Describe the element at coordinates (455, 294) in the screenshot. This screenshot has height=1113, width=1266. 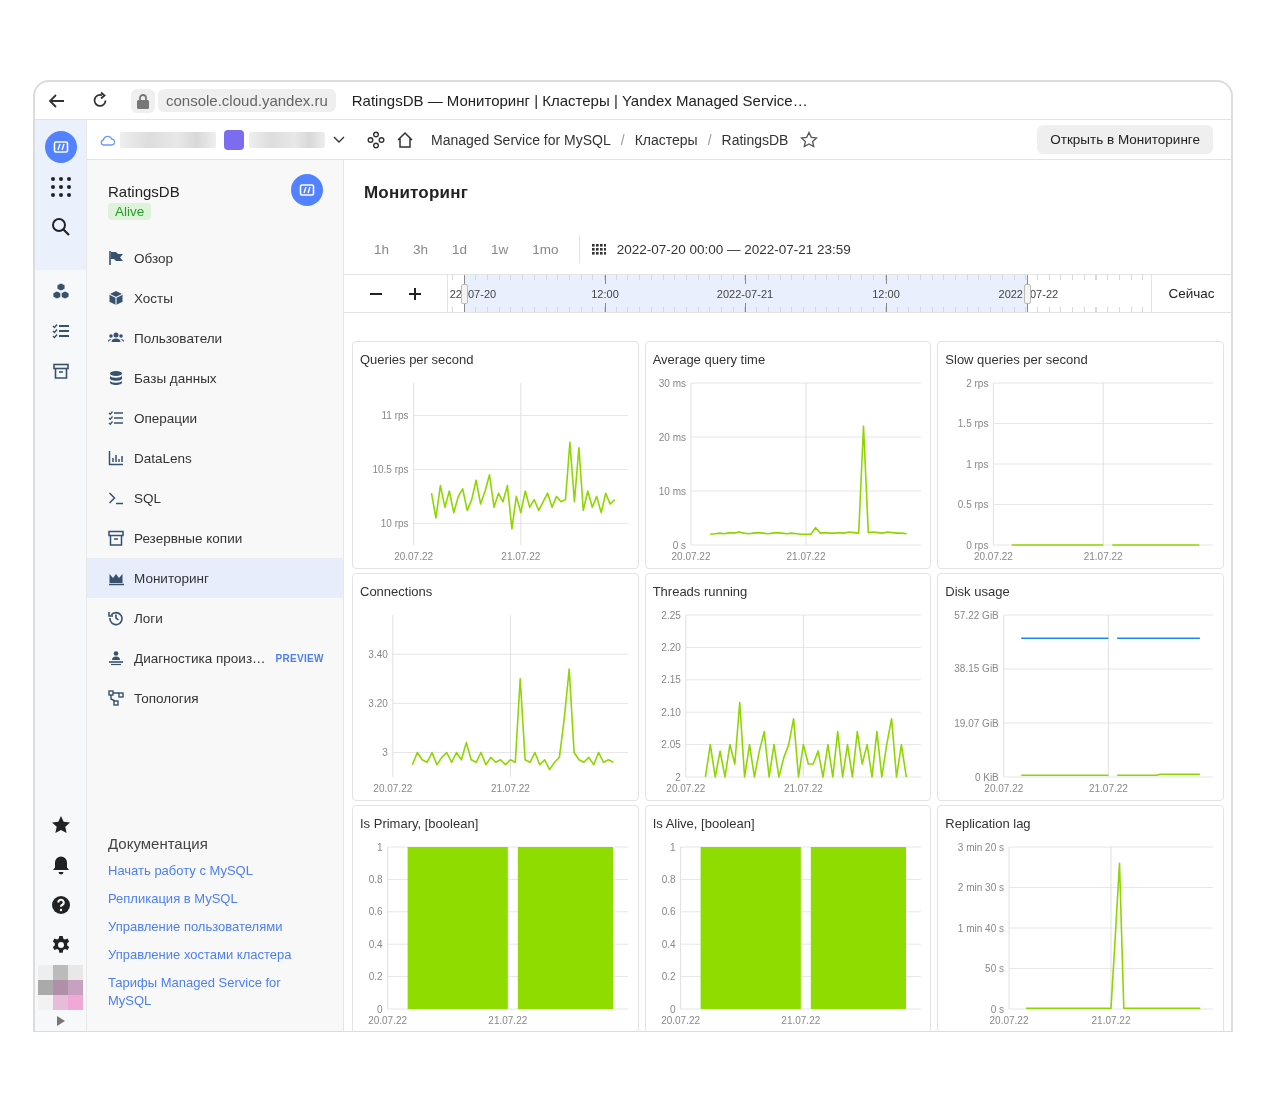
I see `timeline-label: 22` at that location.